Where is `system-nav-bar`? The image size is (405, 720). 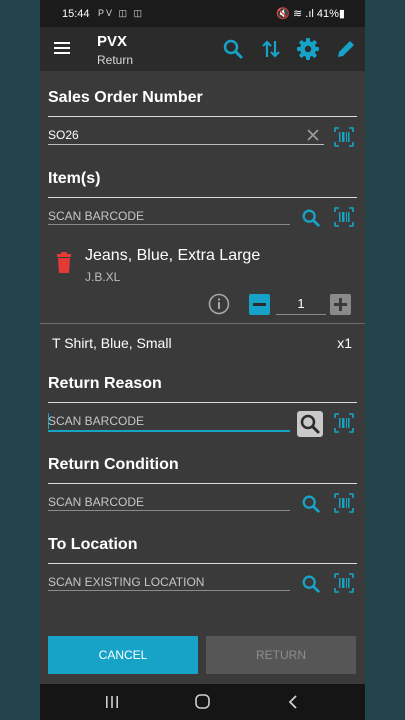
system-nav-bar is located at coordinates (202, 702).